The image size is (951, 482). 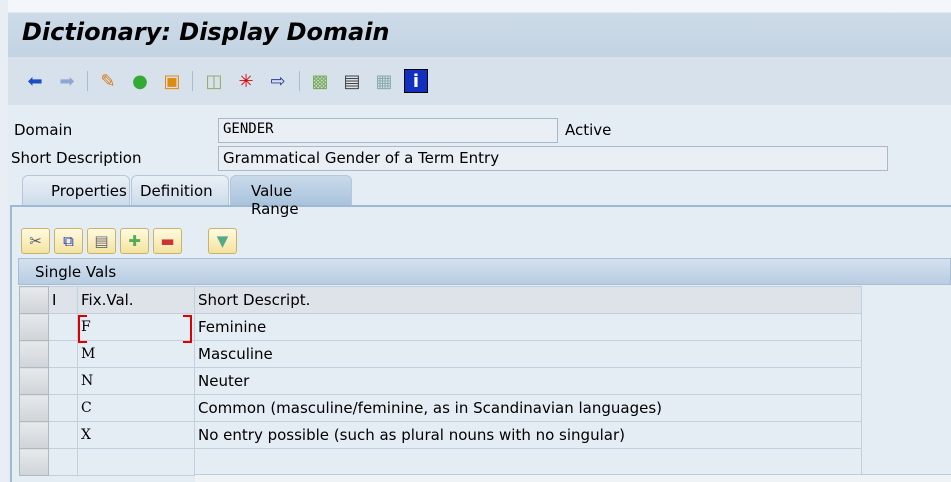 What do you see at coordinates (352, 81) in the screenshot?
I see `navigation-window-icon: ▤` at bounding box center [352, 81].